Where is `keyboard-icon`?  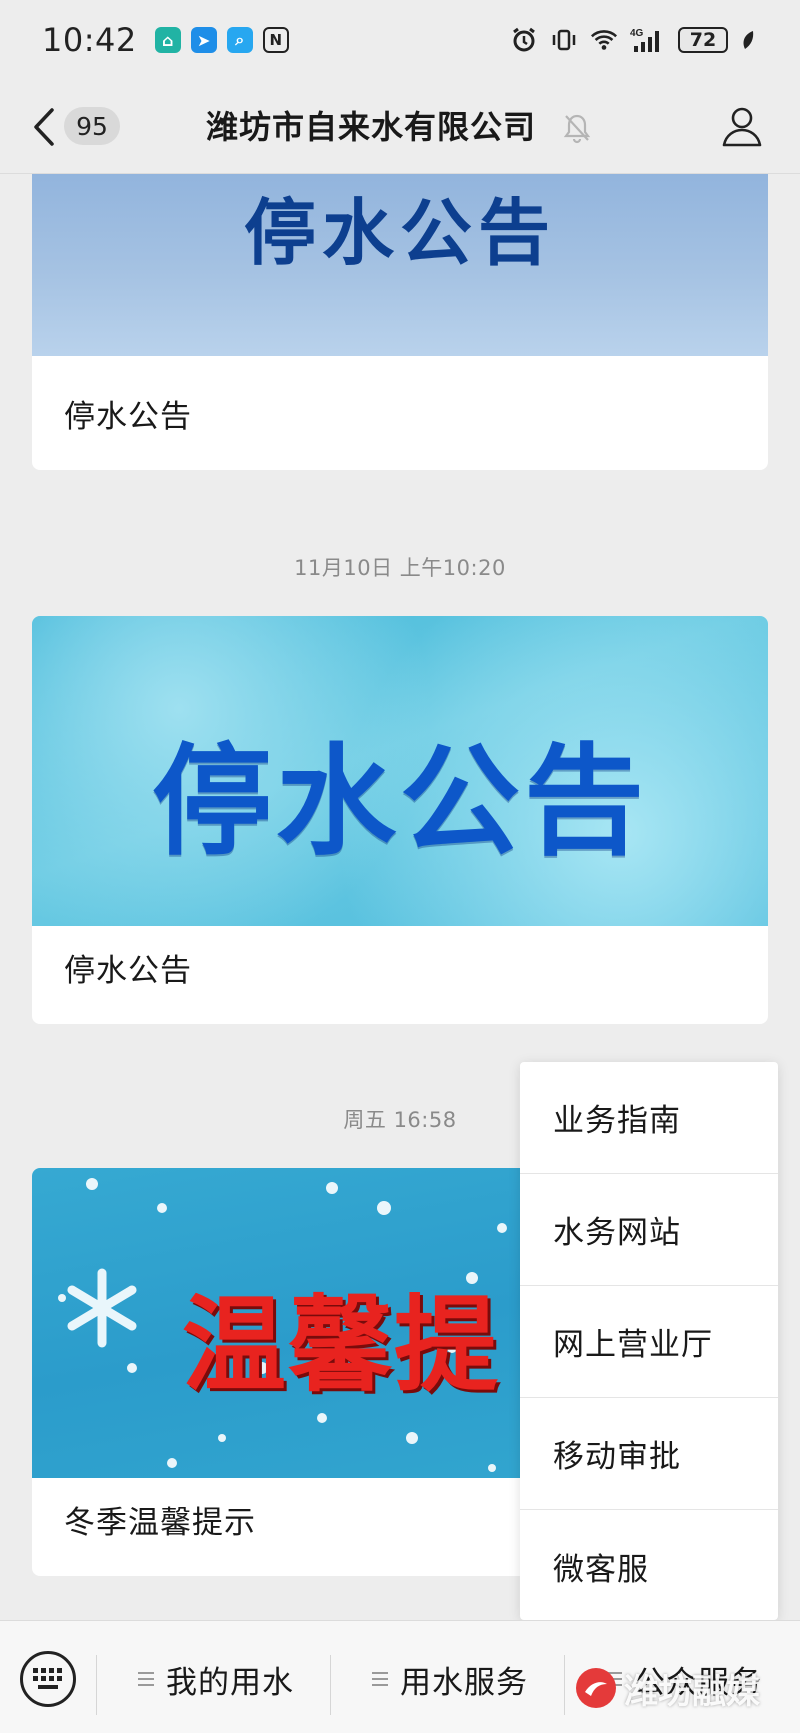 keyboard-icon is located at coordinates (47, 1678).